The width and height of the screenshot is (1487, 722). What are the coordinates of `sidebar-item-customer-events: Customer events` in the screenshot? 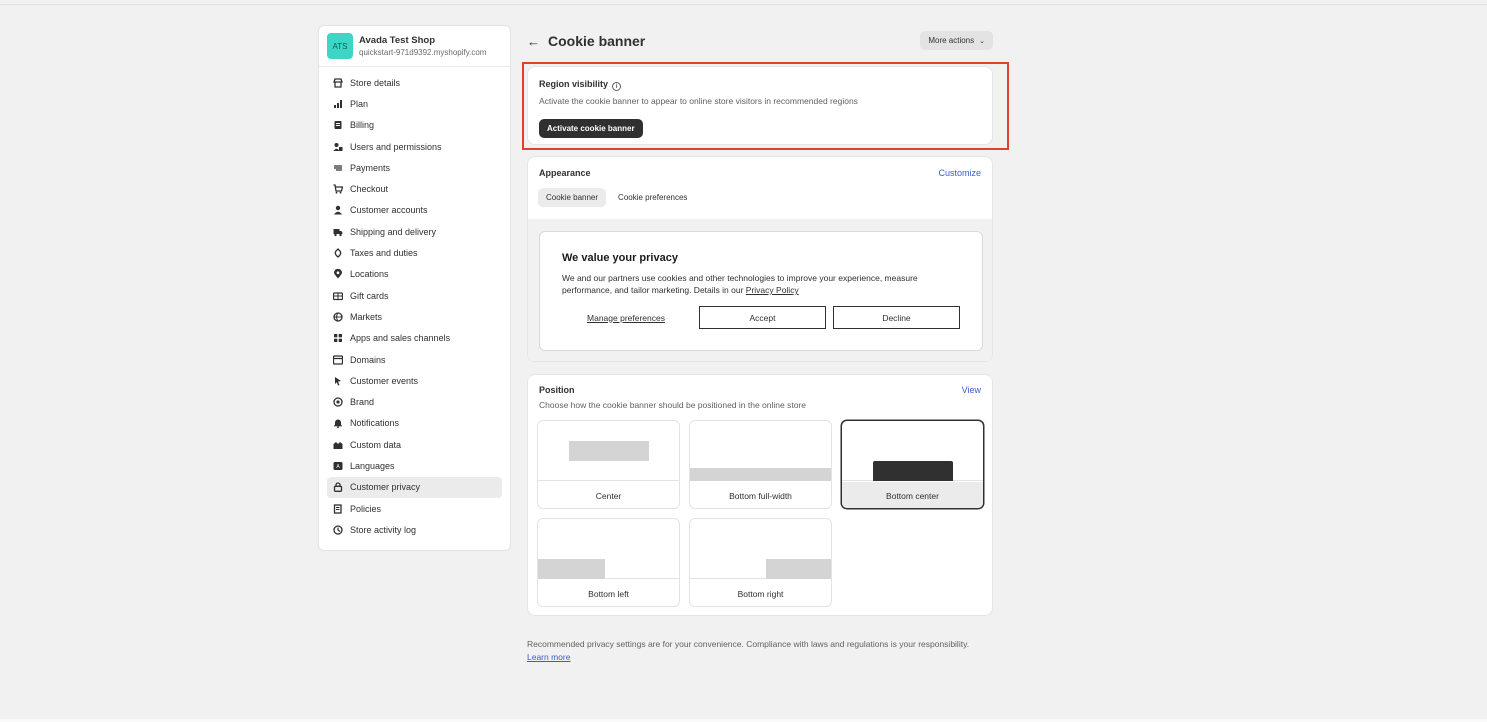 It's located at (414, 380).